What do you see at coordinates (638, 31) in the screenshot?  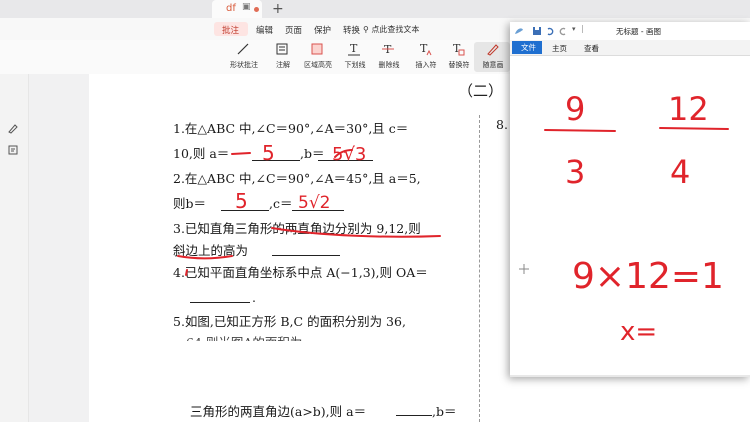 I see `paint-title: 无标题 - 画图` at bounding box center [638, 31].